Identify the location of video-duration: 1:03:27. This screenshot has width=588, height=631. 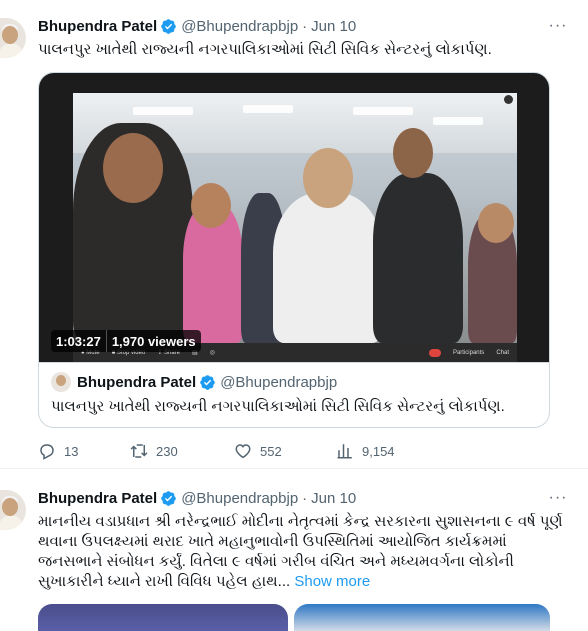
(79, 341).